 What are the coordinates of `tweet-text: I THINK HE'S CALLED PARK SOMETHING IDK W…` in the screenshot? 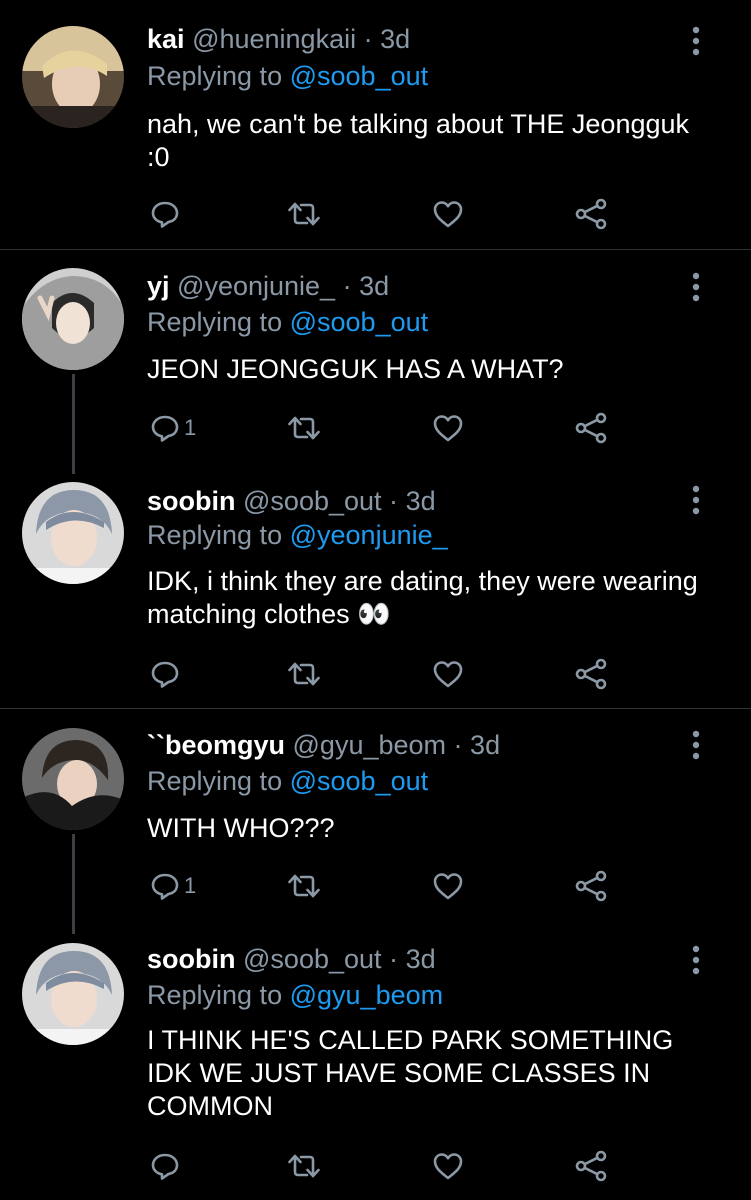 It's located at (410, 1073).